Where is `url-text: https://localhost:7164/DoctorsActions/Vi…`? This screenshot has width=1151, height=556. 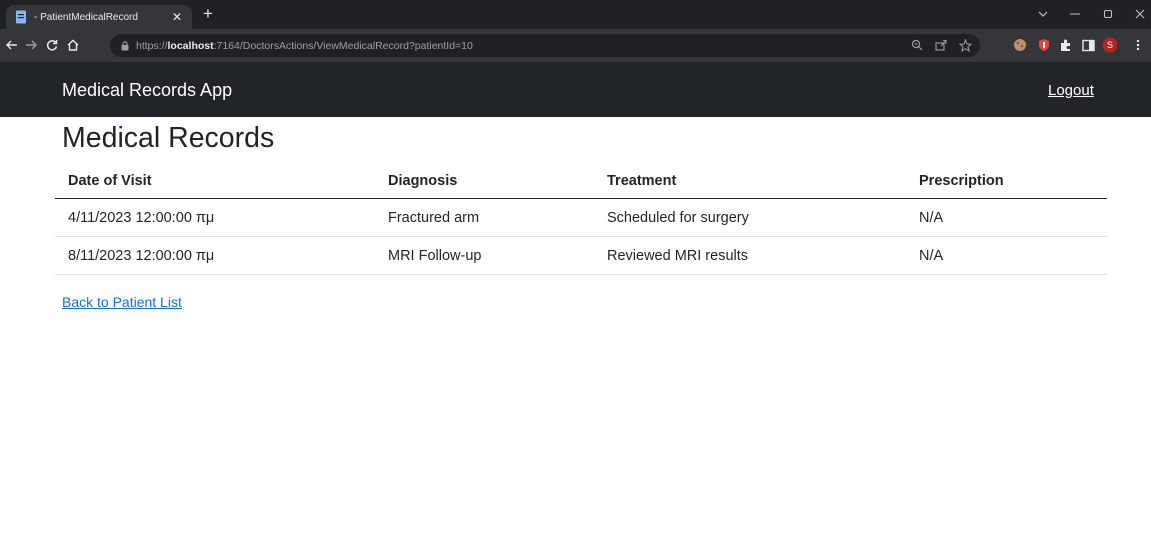 url-text: https://localhost:7164/DoctorsActions/Vi… is located at coordinates (304, 46).